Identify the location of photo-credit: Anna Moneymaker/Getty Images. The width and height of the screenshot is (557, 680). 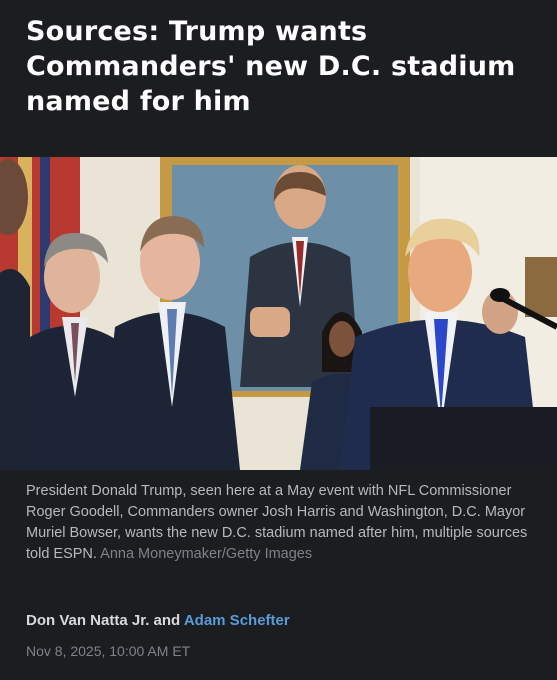
(206, 554).